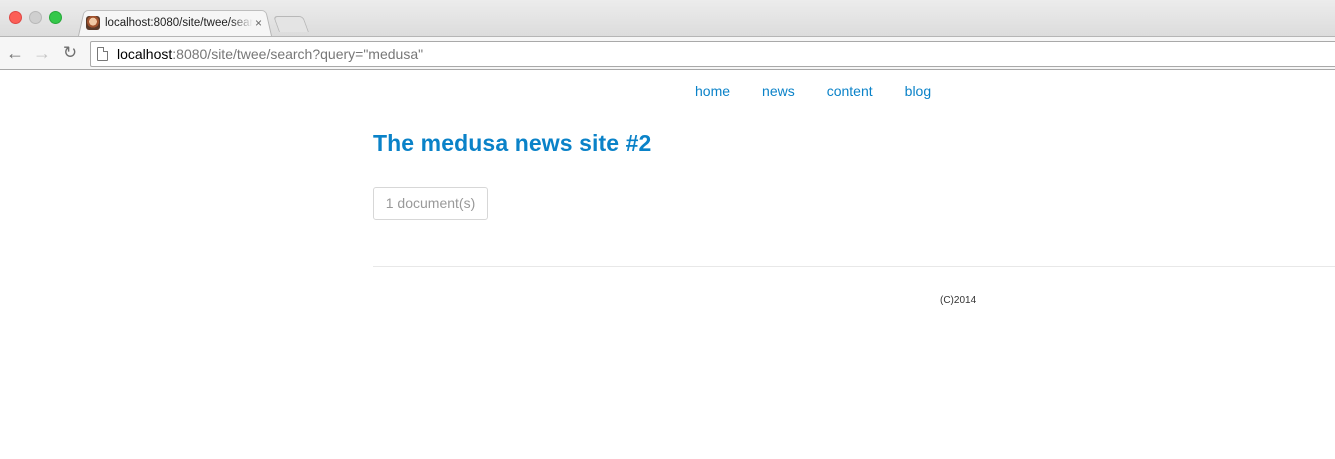 This screenshot has width=1335, height=459. What do you see at coordinates (512, 143) in the screenshot?
I see `page-title: The medusa news site #2` at bounding box center [512, 143].